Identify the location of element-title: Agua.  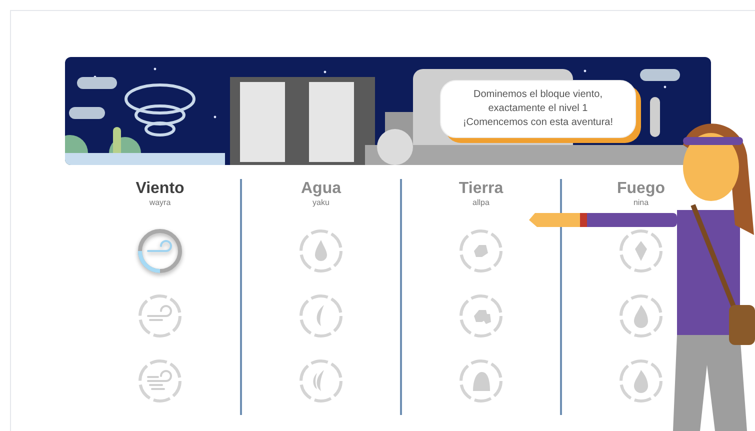
(321, 189).